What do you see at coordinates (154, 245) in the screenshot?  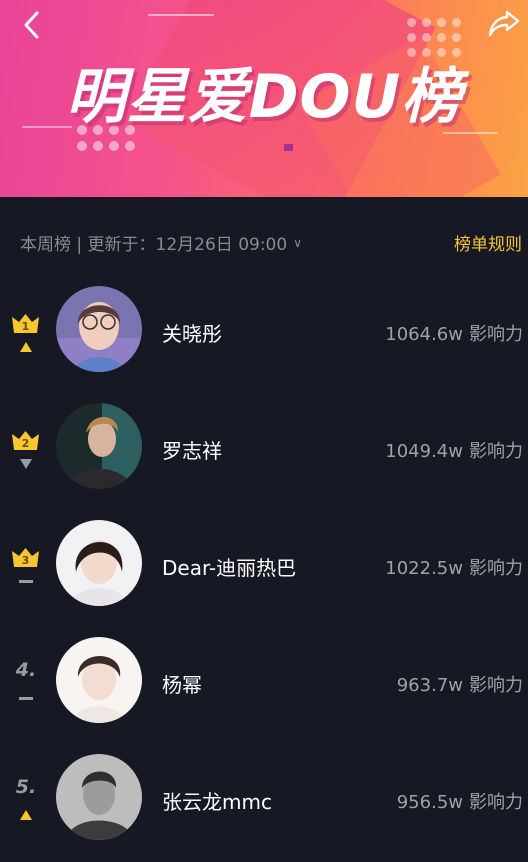 I see `update-time-label: 本周榜 | 更新于：12月26日 09:00` at bounding box center [154, 245].